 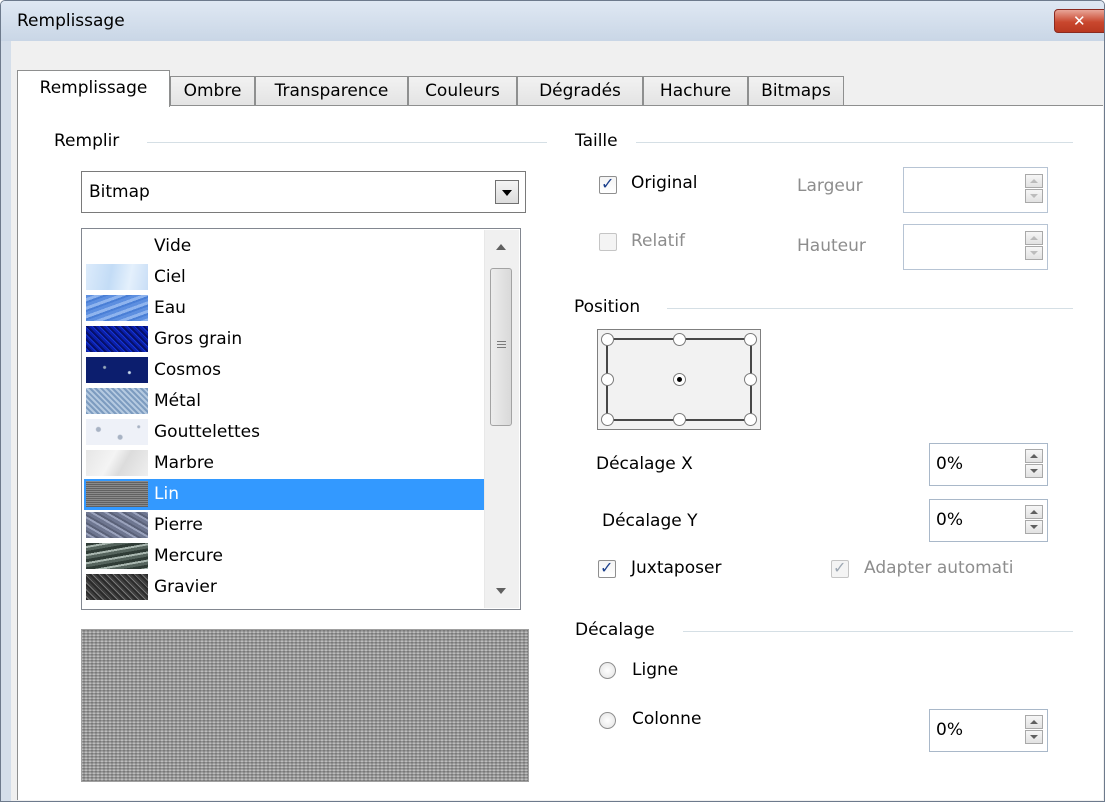 I want to click on decalage-spinbox: 0%, so click(x=988, y=730).